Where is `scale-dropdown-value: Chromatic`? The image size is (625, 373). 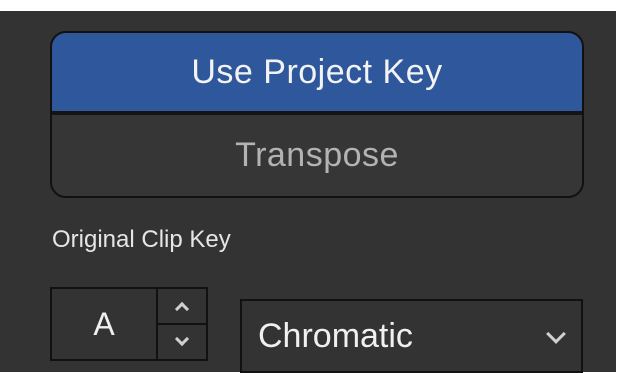 scale-dropdown-value: Chromatic is located at coordinates (335, 335).